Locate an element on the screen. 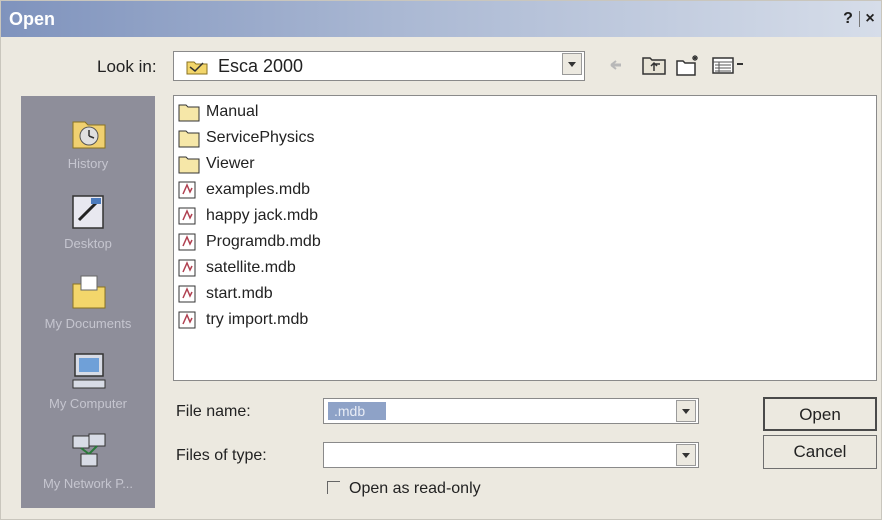 The width and height of the screenshot is (882, 520). look-in-label: Look in: is located at coordinates (127, 66).